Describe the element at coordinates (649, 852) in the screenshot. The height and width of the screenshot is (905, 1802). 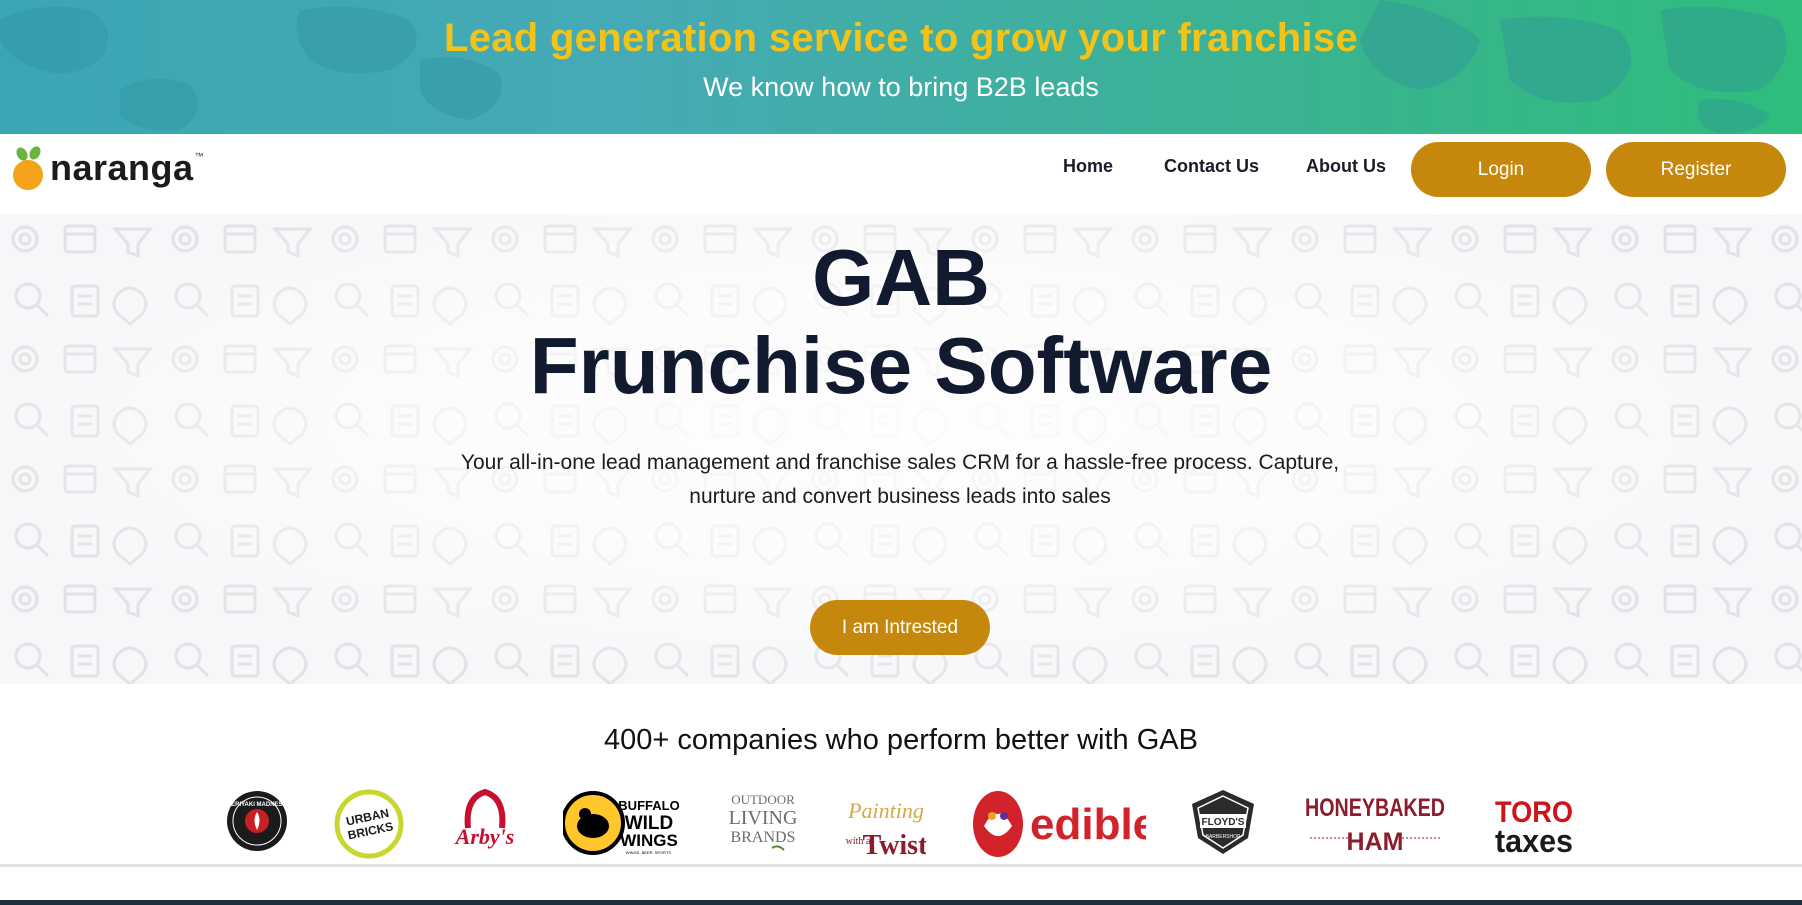
I see `bww-tagline: WINGS. BEER. SPORTS.` at that location.